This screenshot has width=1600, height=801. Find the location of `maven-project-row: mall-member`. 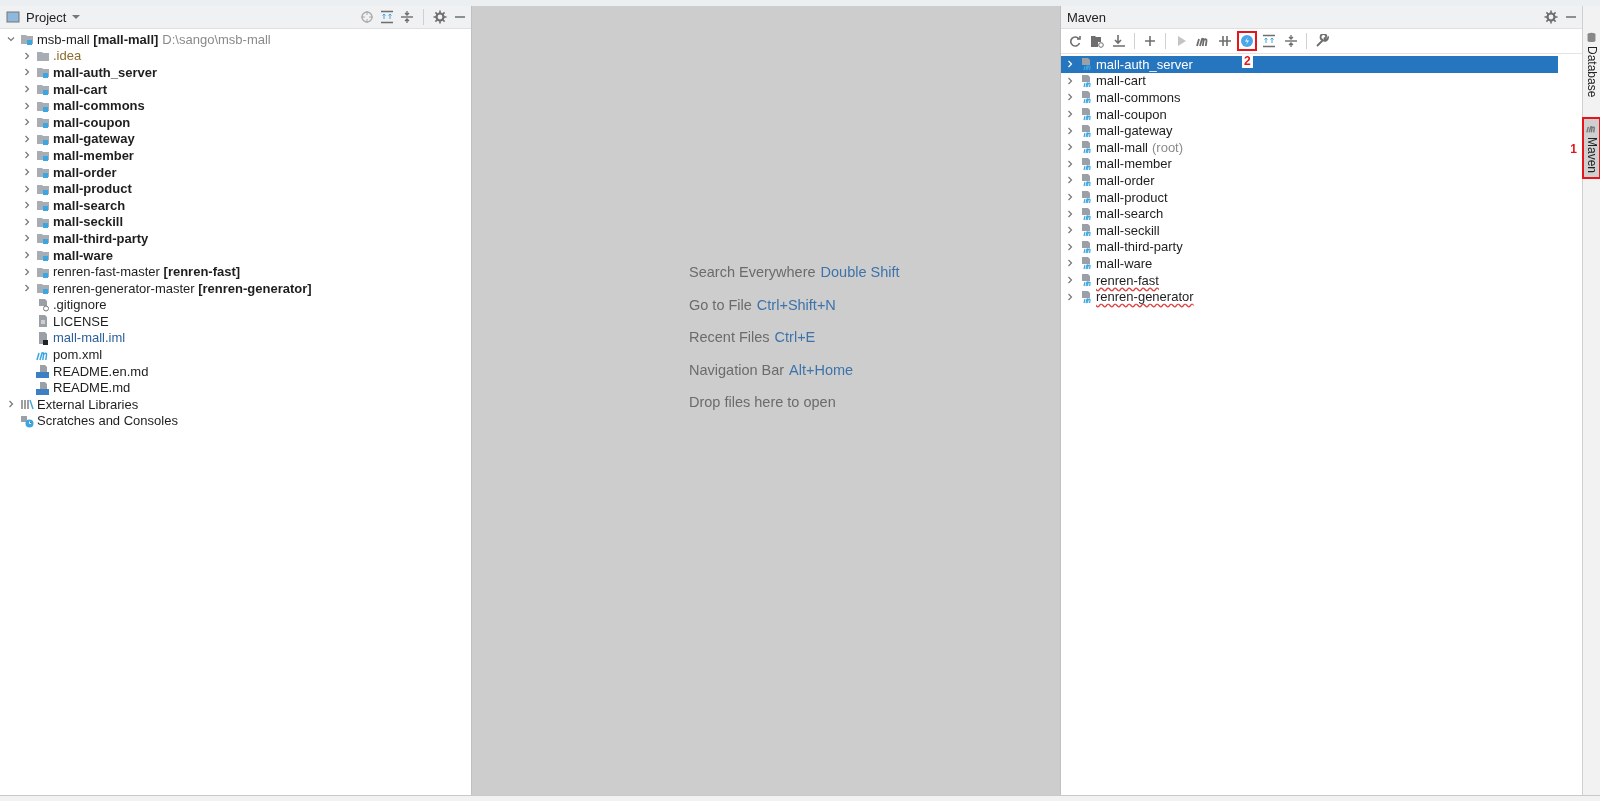

maven-project-row: mall-member is located at coordinates (1309, 164).